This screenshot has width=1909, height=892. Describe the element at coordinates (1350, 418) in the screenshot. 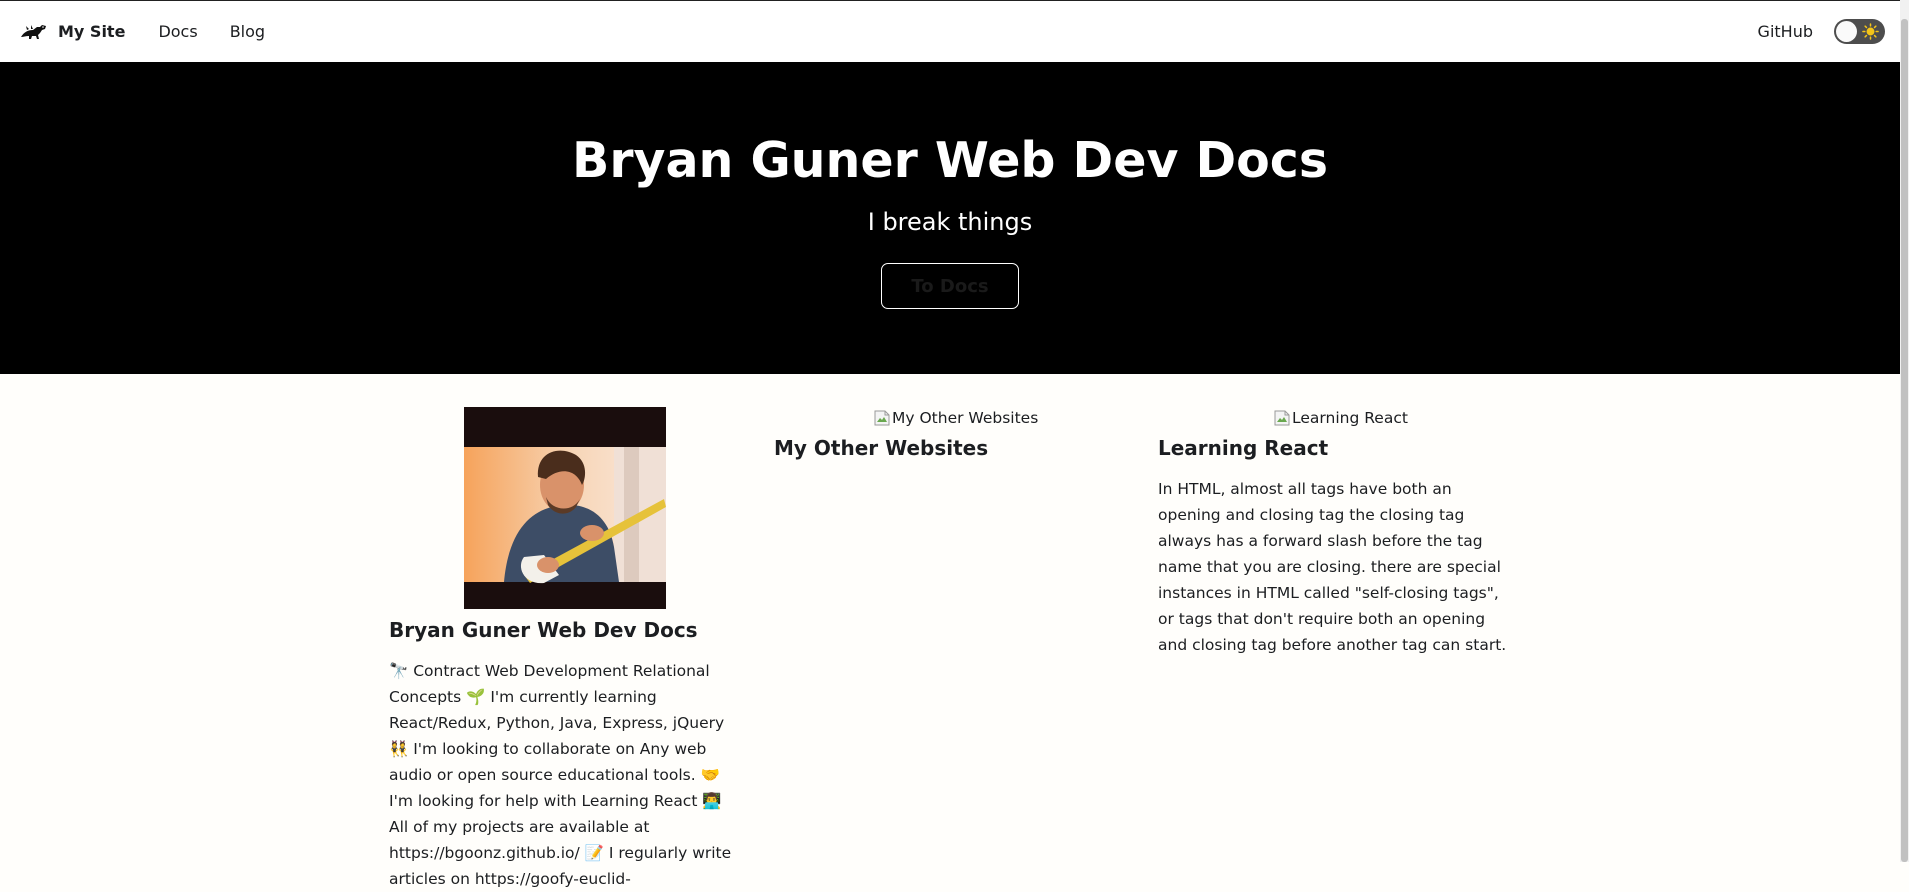

I see `feature-image-alt: Learning React` at that location.